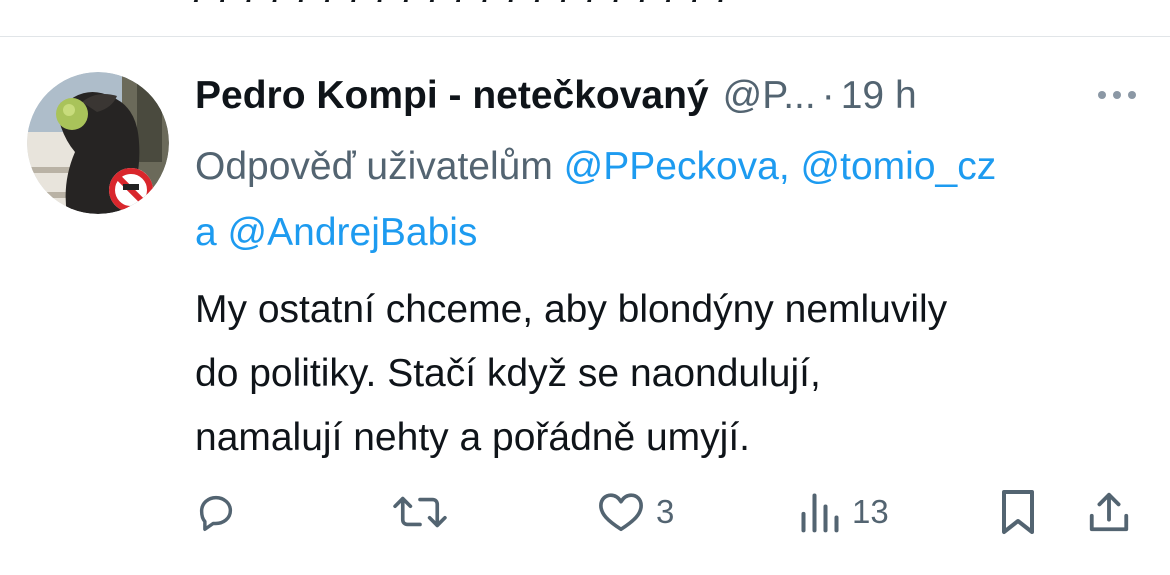 Image resolution: width=1170 pixels, height=575 pixels. I want to click on mention-connector: a, so click(206, 232).